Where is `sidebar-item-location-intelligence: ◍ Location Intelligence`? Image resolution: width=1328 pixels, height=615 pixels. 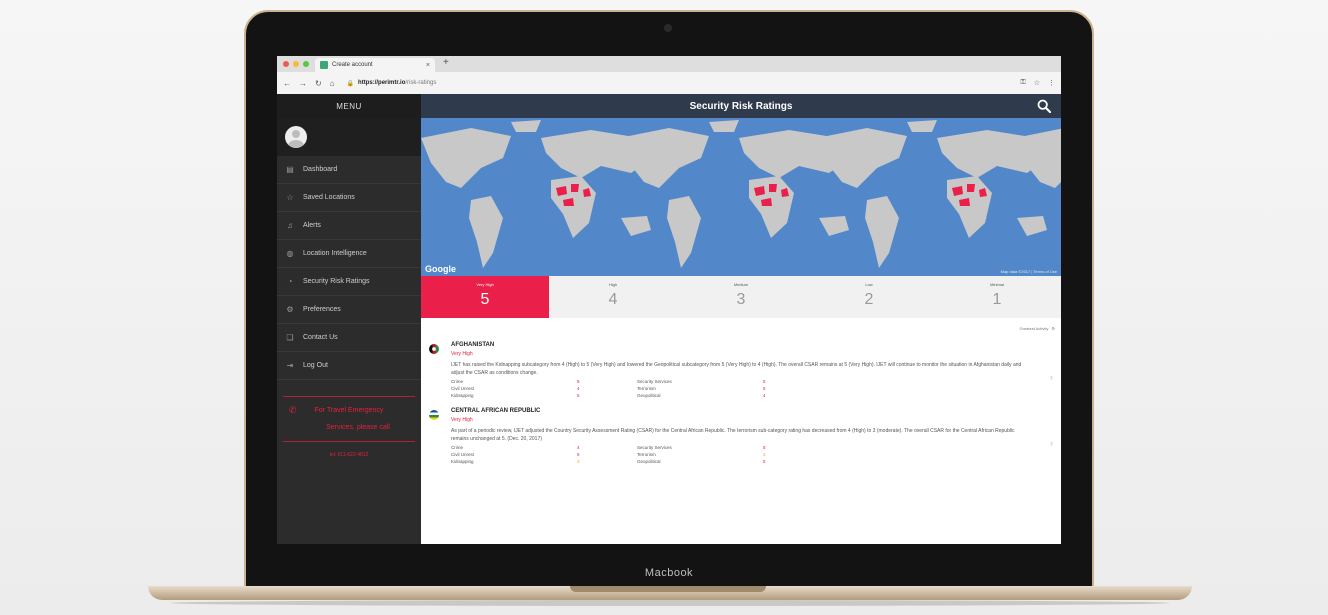 sidebar-item-location-intelligence: ◍ Location Intelligence is located at coordinates (349, 254).